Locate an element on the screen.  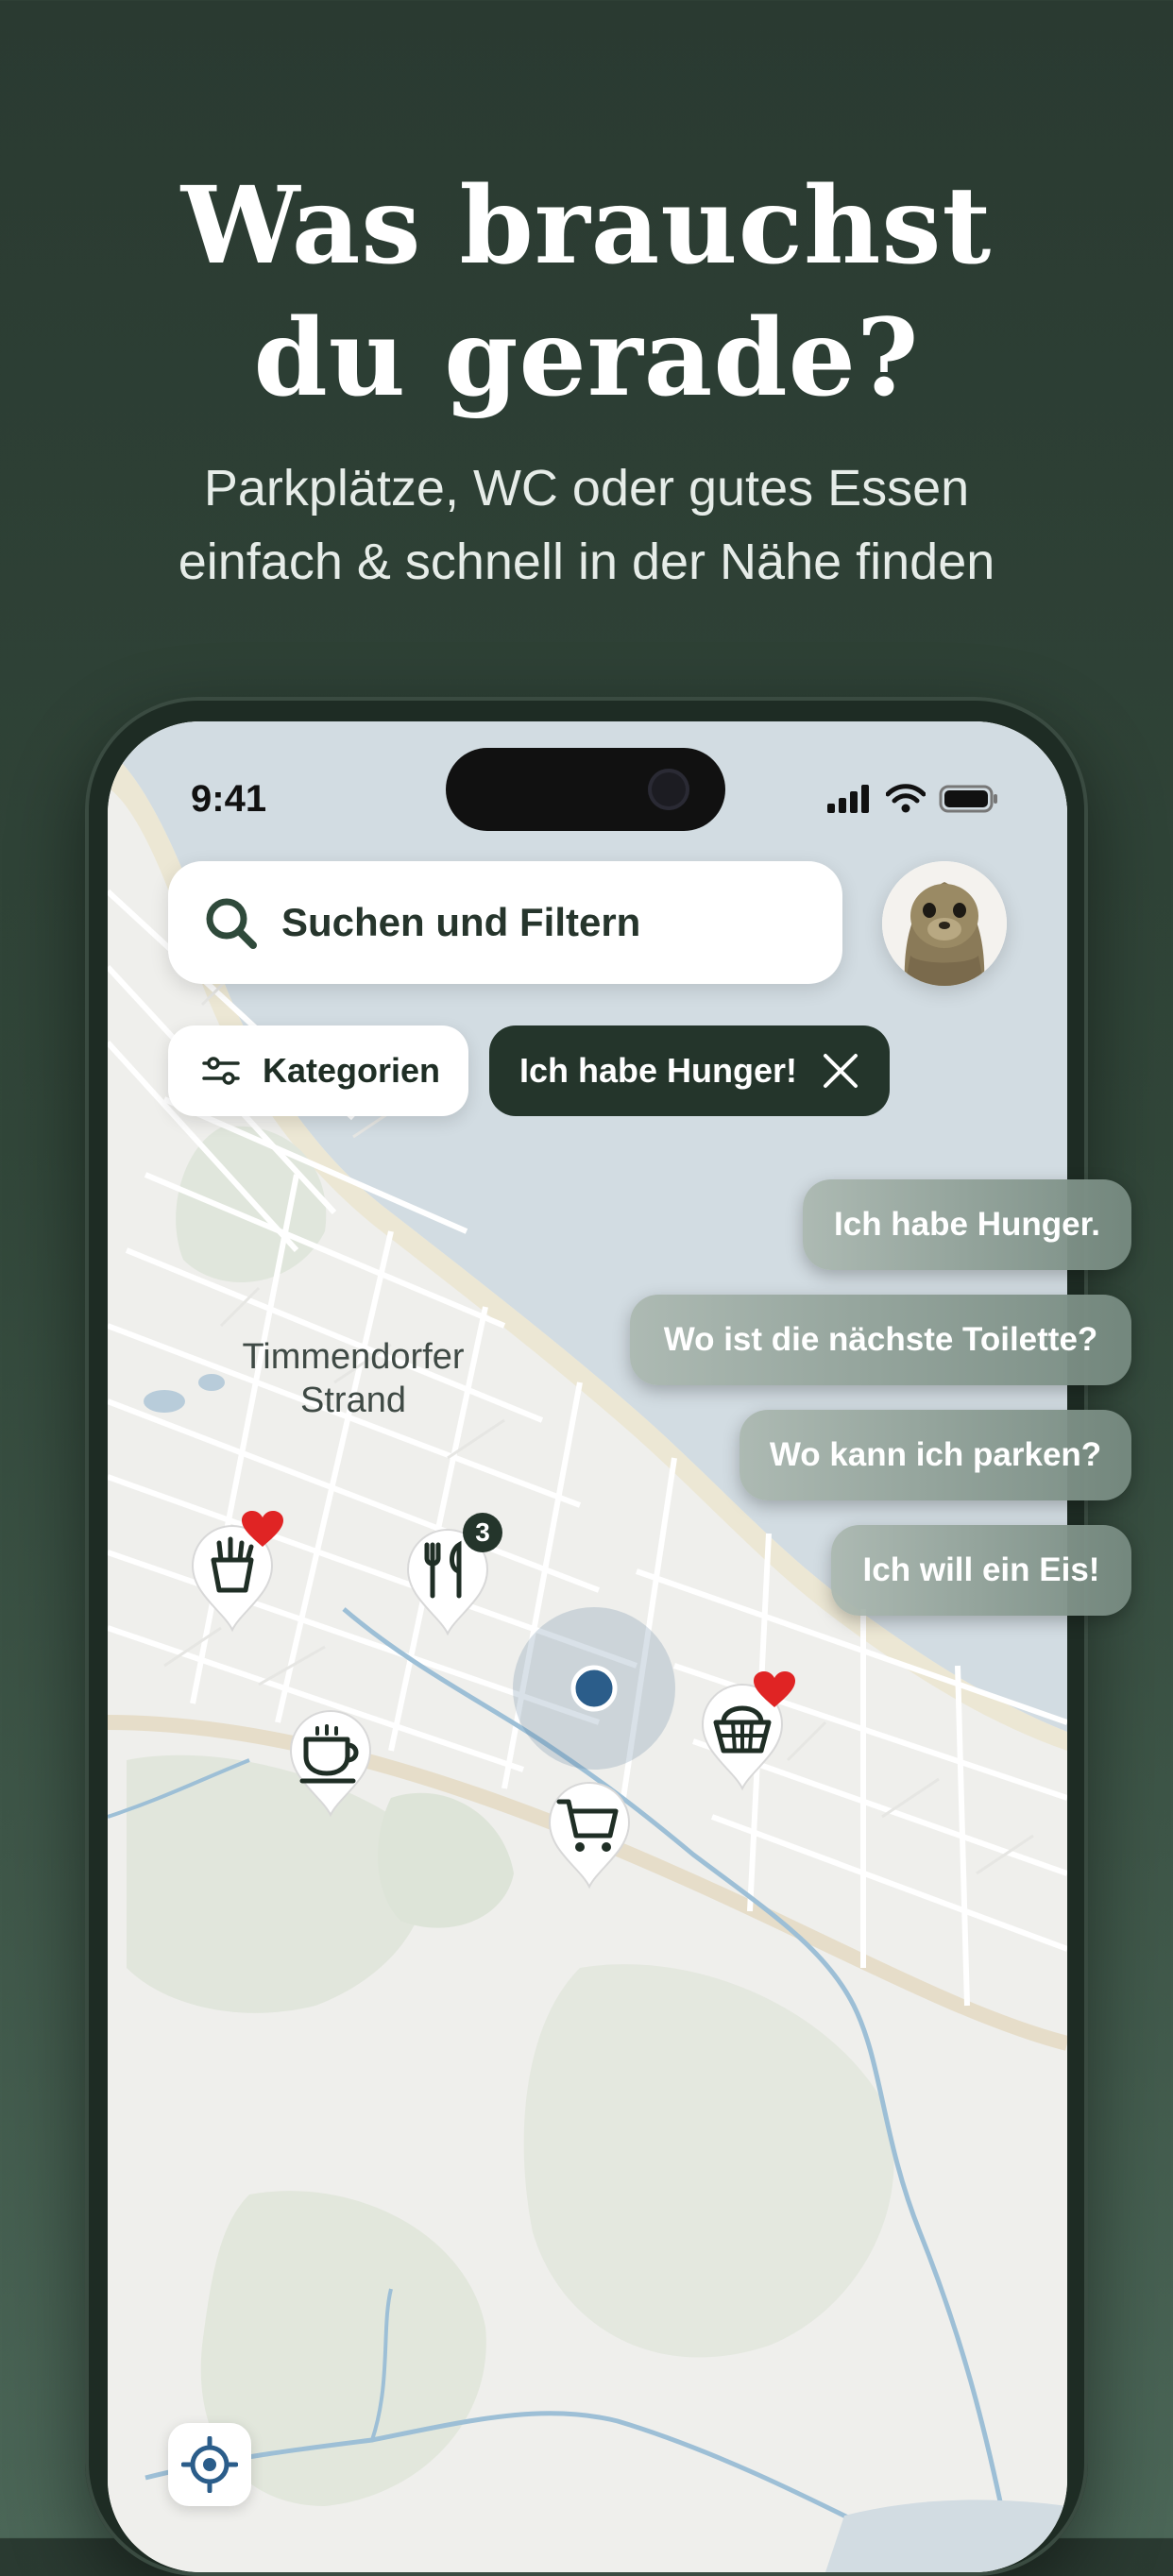
suggestion-bubble: Ich habe Hunger. is located at coordinates (967, 1224).